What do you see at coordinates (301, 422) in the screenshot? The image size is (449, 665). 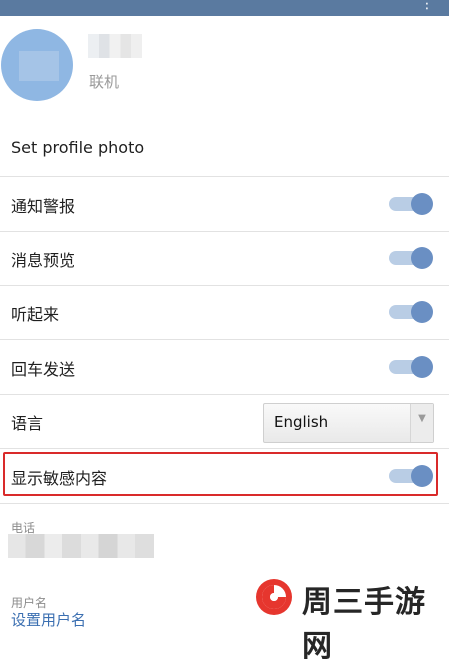 I see `language-value: English` at bounding box center [301, 422].